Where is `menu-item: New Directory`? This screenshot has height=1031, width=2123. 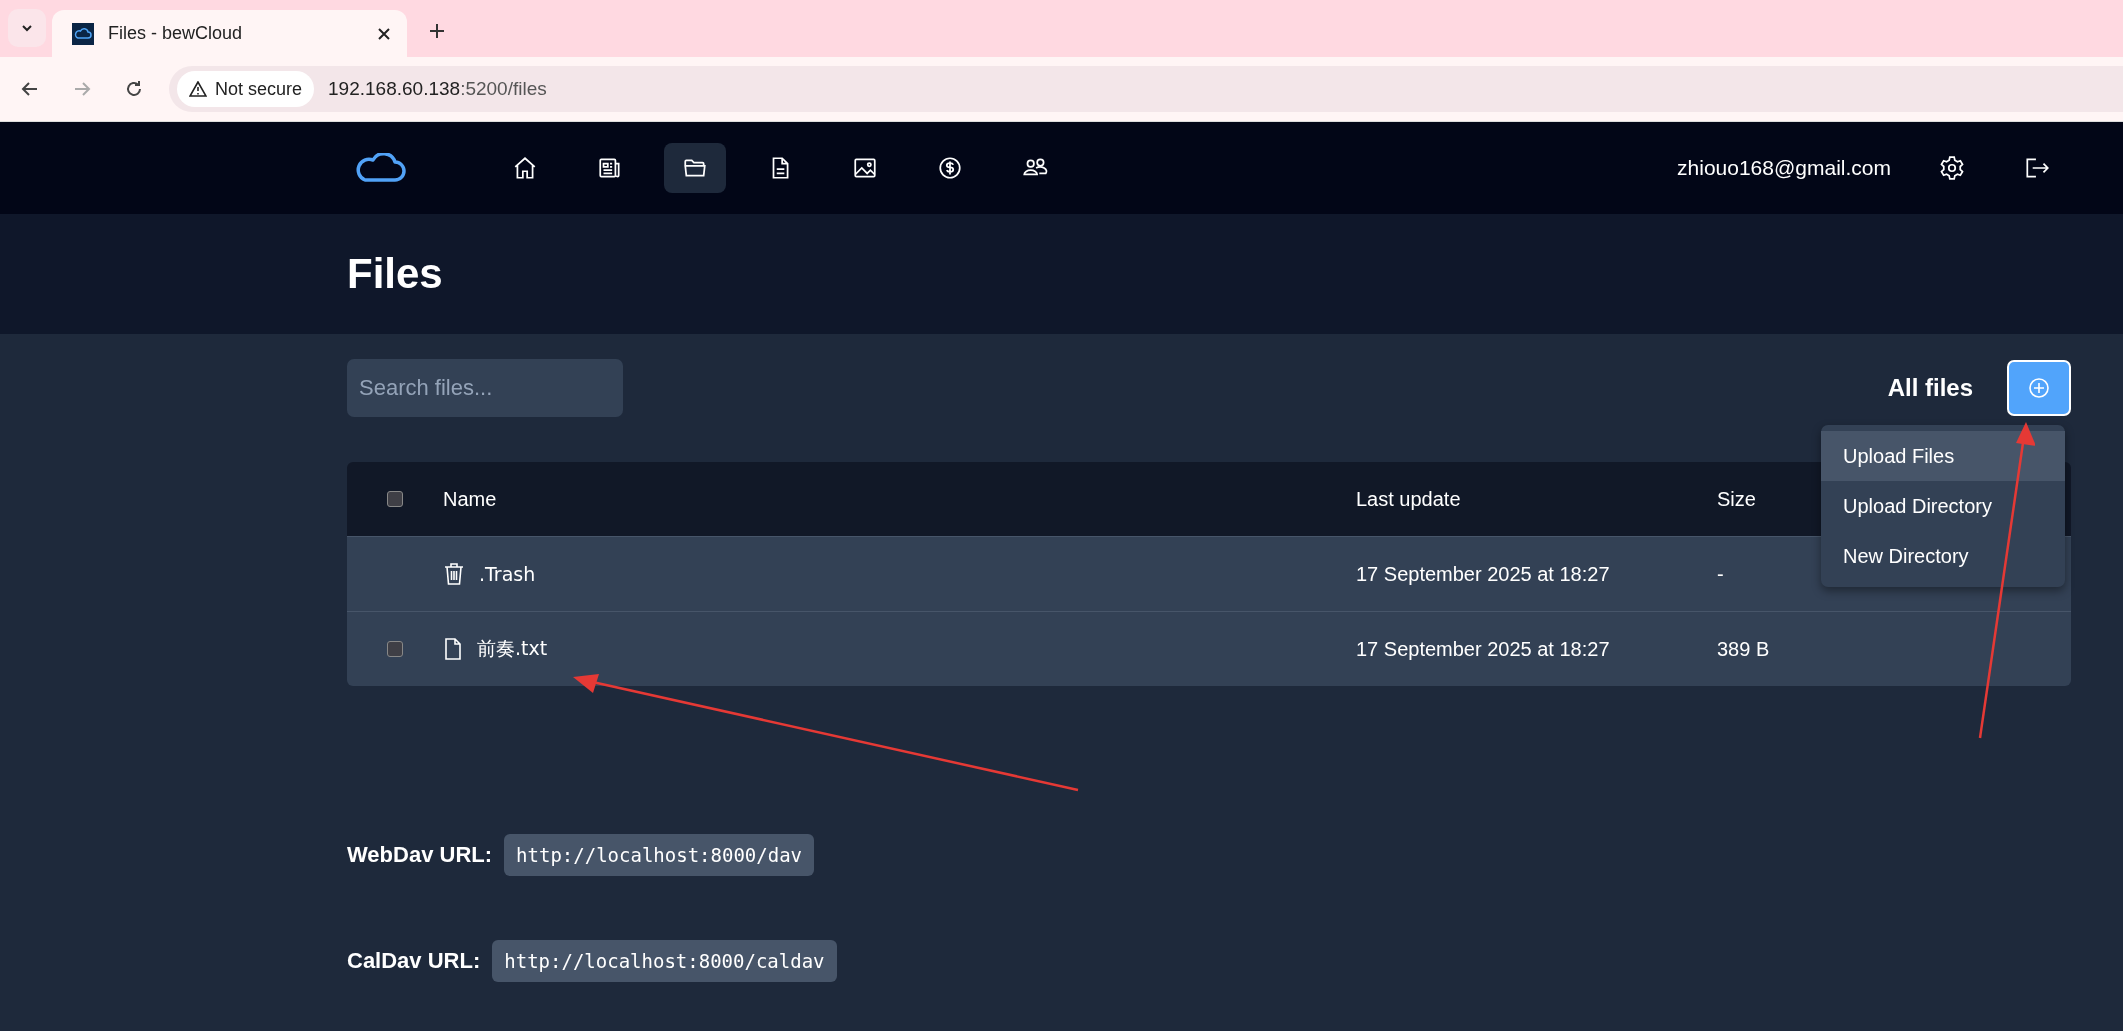
menu-item: New Directory is located at coordinates (1943, 556).